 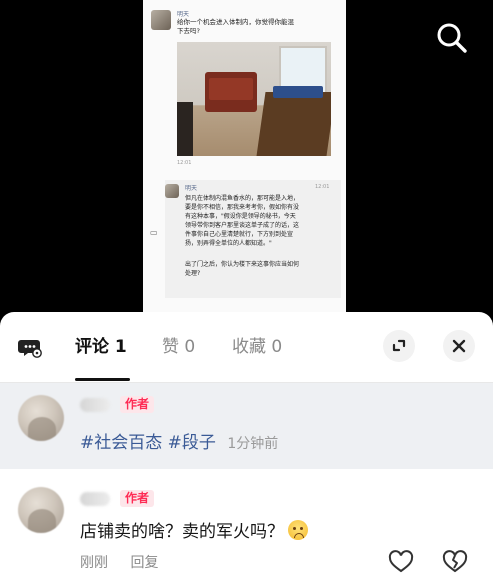 What do you see at coordinates (161, 20) in the screenshot?
I see `poster-avatar` at bounding box center [161, 20].